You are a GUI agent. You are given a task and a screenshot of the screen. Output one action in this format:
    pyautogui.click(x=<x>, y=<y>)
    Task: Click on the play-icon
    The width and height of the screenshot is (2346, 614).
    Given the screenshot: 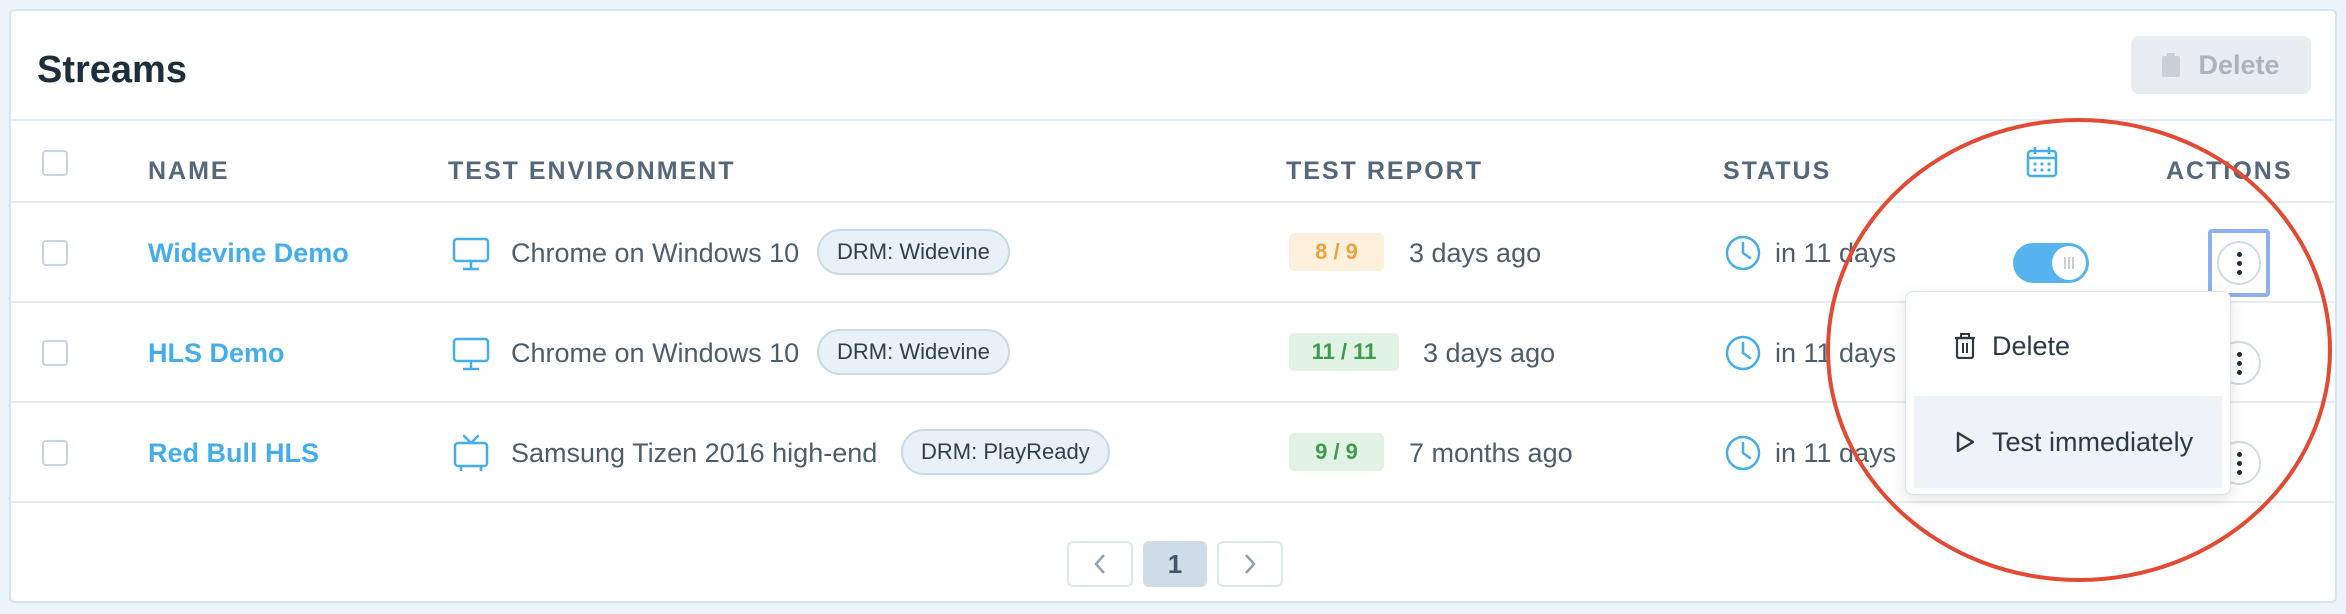 What is the action you would take?
    pyautogui.click(x=1965, y=442)
    